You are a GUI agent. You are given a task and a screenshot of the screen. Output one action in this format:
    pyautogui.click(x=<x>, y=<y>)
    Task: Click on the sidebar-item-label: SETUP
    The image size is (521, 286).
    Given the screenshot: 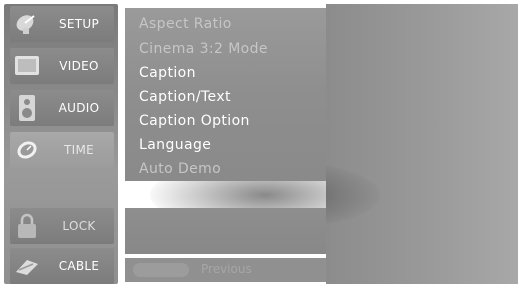 What is the action you would take?
    pyautogui.click(x=79, y=24)
    